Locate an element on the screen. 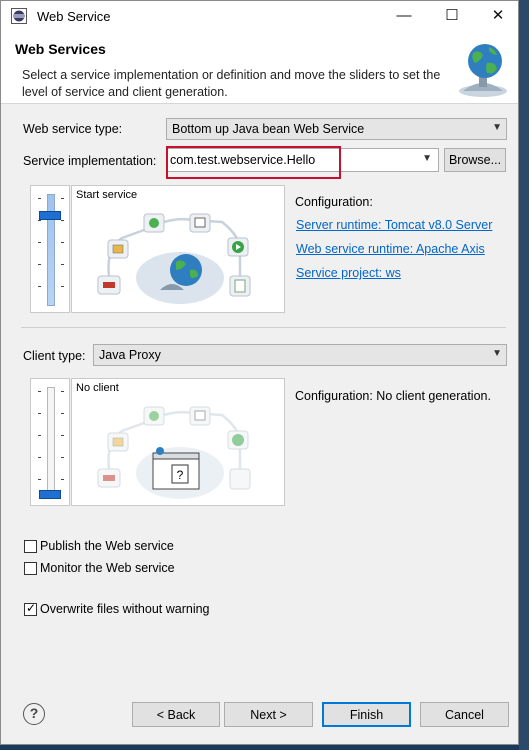  service-project-link: Service project: ws is located at coordinates (348, 273).